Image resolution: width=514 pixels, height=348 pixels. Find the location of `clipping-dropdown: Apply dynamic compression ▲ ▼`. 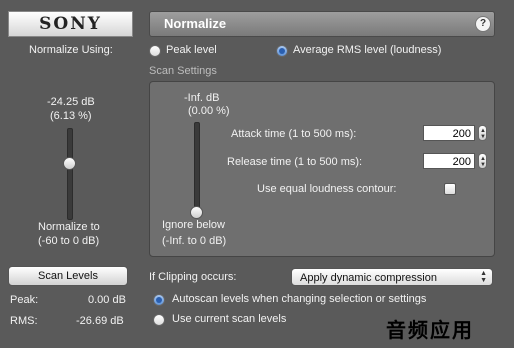

clipping-dropdown: Apply dynamic compression ▲ ▼ is located at coordinates (392, 277).